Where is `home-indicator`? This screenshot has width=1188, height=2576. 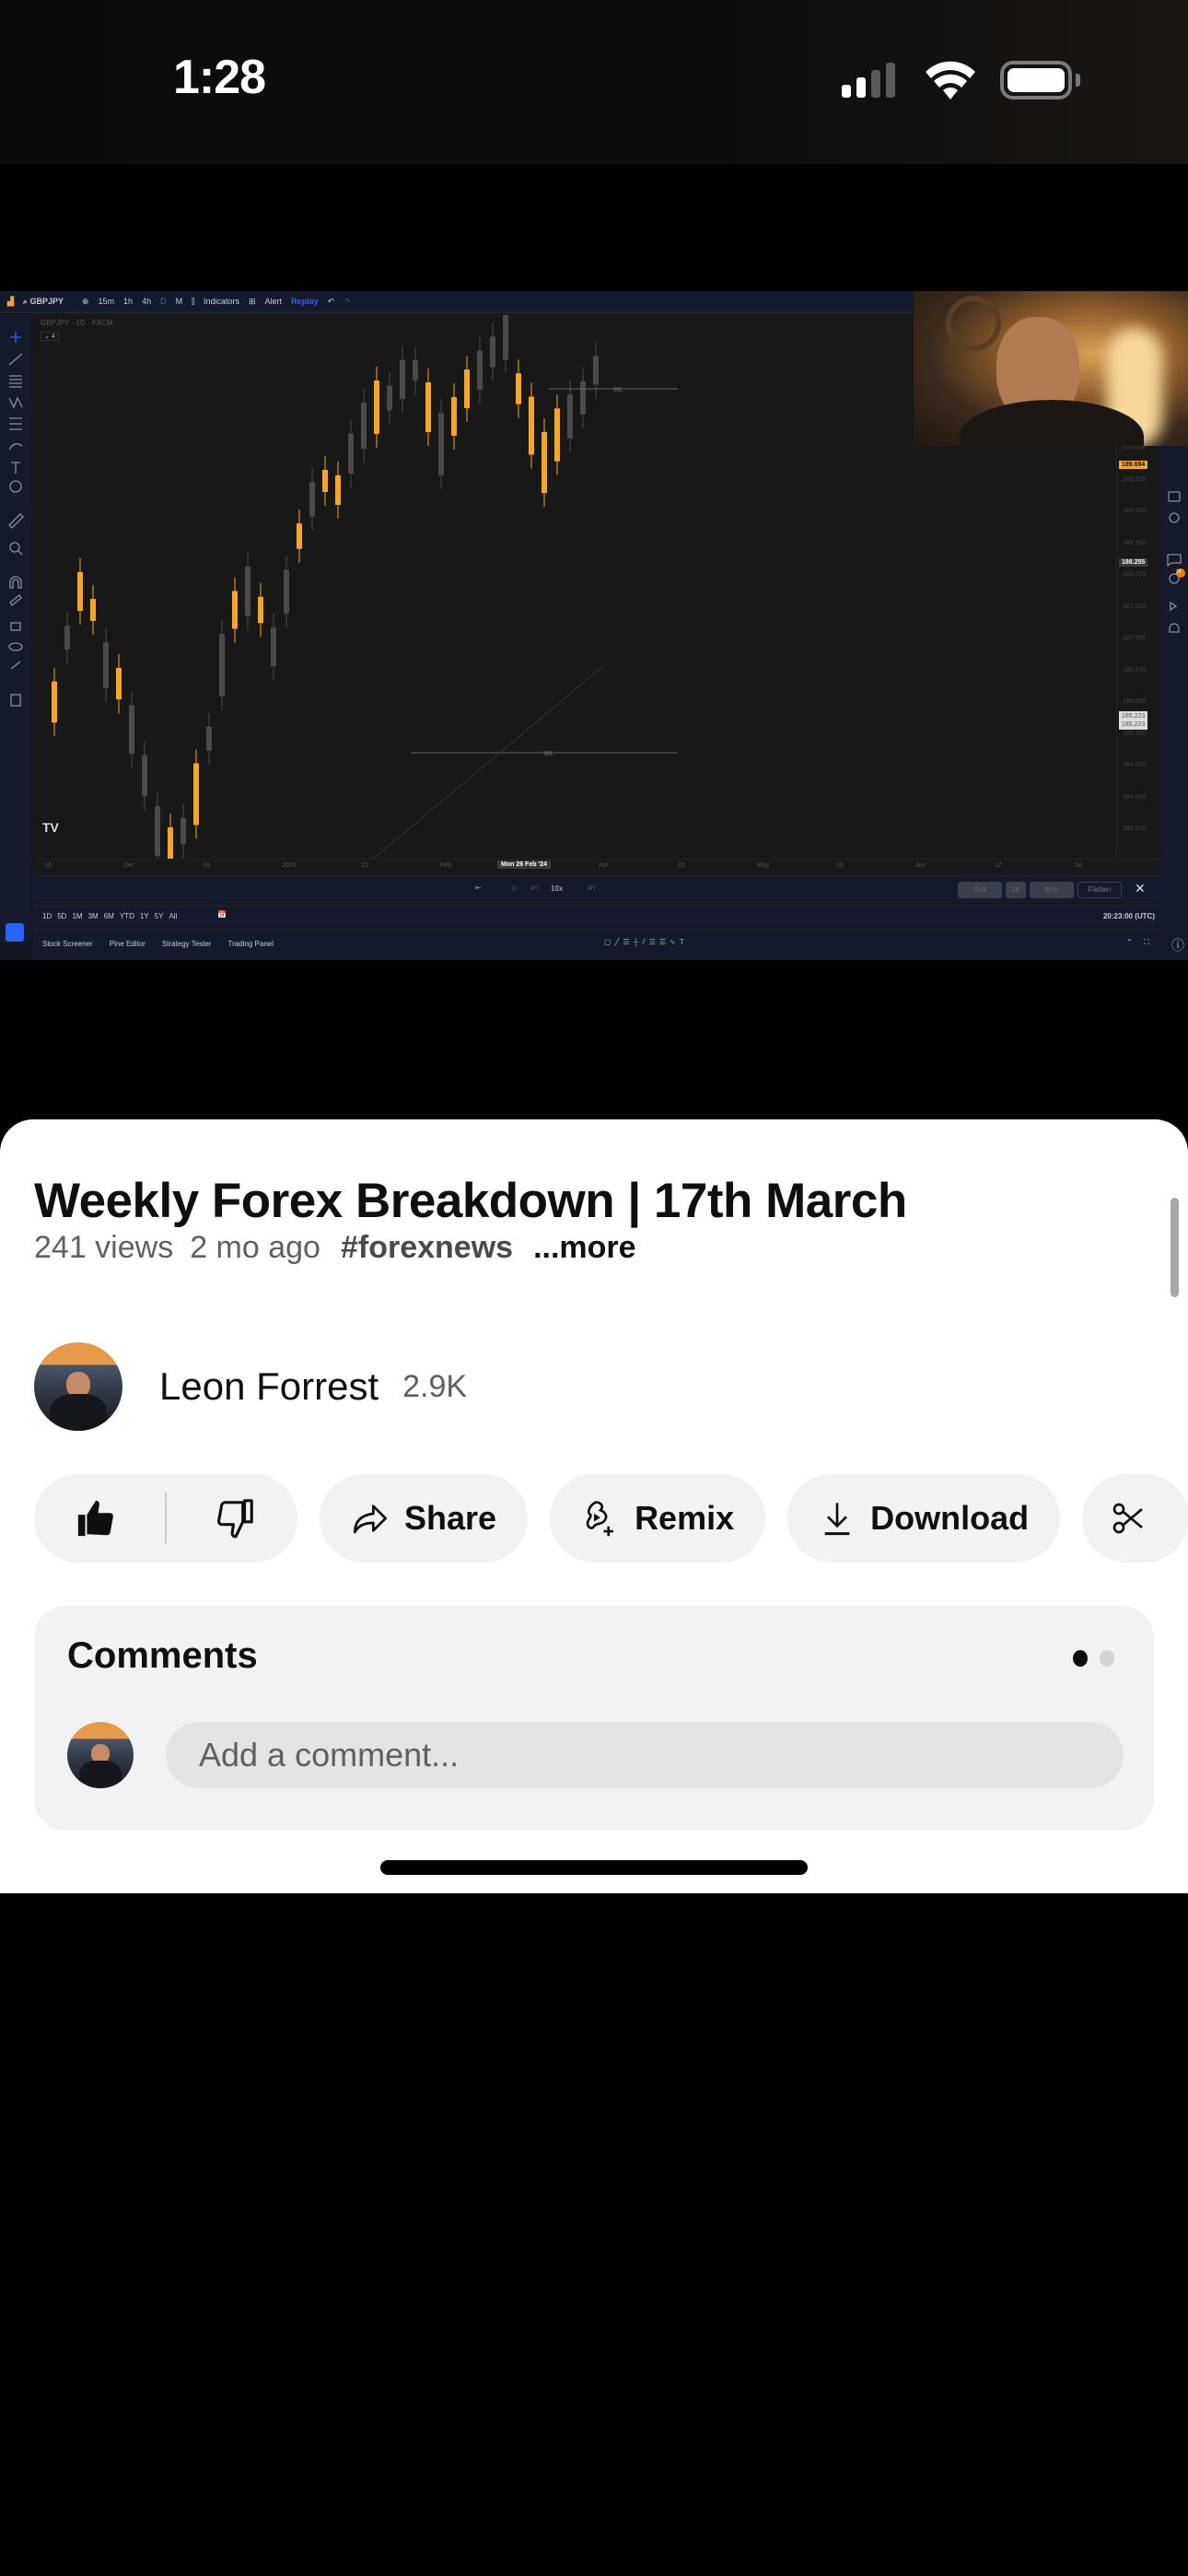 home-indicator is located at coordinates (594, 1867).